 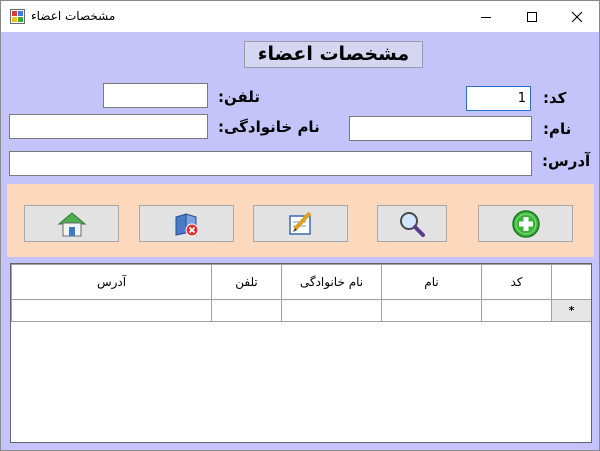 I want to click on new-row-cell-name, so click(x=431, y=310).